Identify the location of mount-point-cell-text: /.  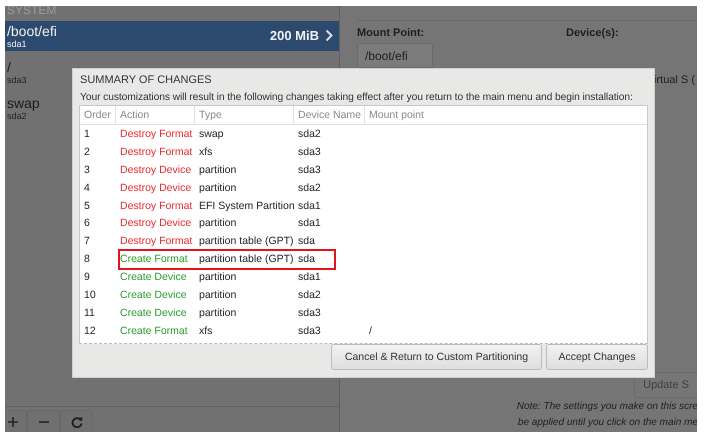
(370, 330).